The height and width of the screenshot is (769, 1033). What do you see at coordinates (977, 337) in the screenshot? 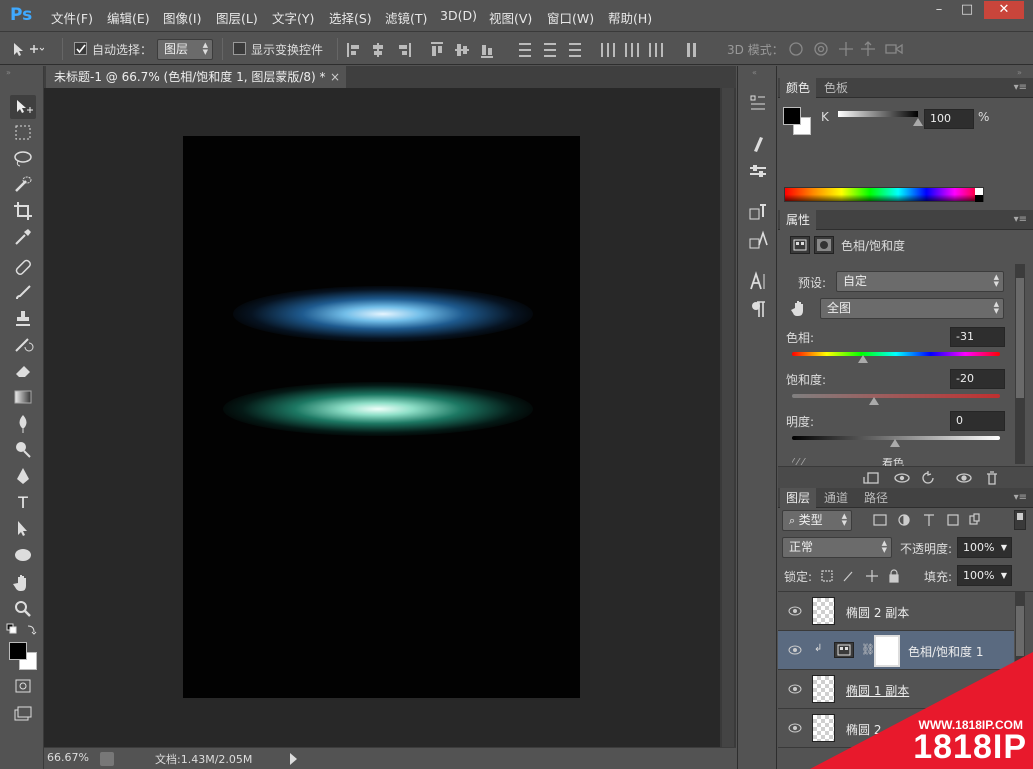
I see `hue-input: -31` at bounding box center [977, 337].